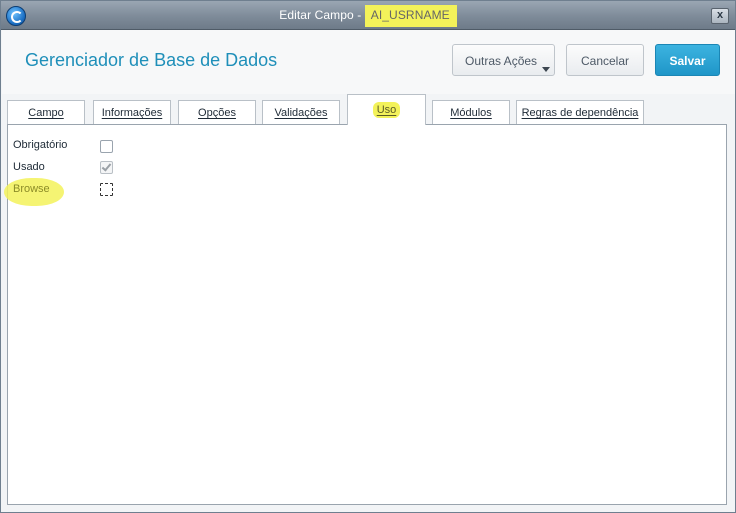  I want to click on tab-label: Regras de dependência, so click(580, 113).